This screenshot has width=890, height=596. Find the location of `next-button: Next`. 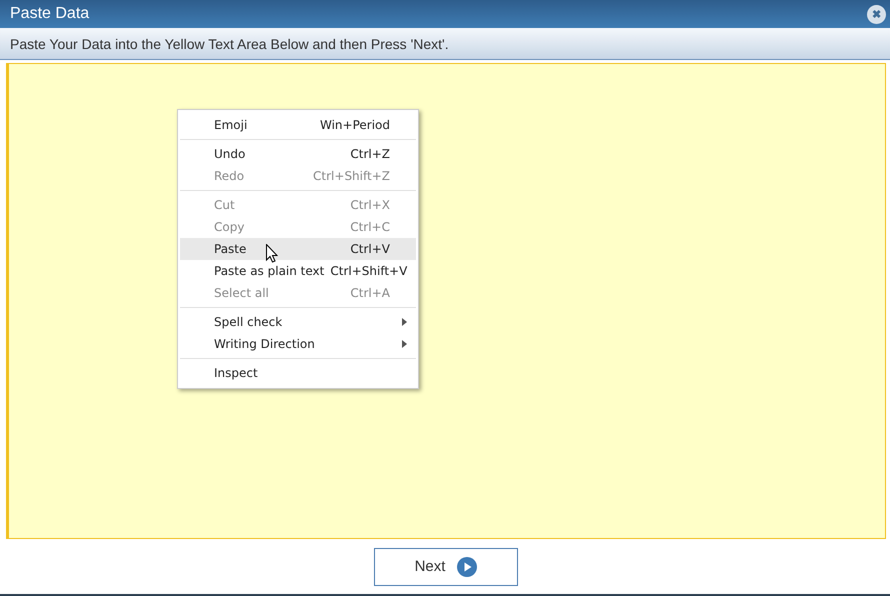

next-button: Next is located at coordinates (446, 567).